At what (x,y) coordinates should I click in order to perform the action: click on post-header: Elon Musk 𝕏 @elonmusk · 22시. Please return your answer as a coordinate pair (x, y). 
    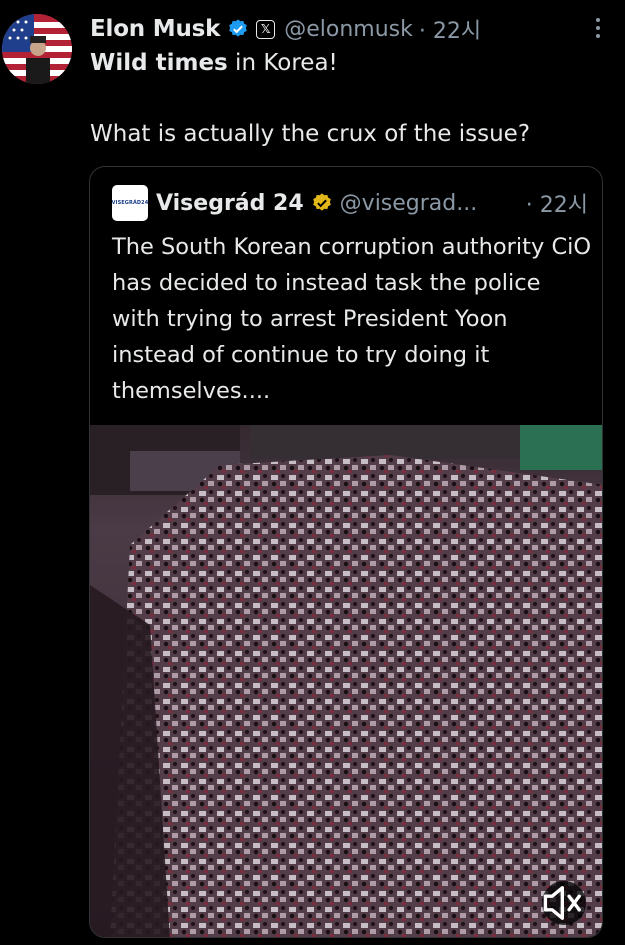
    Looking at the image, I should click on (357, 29).